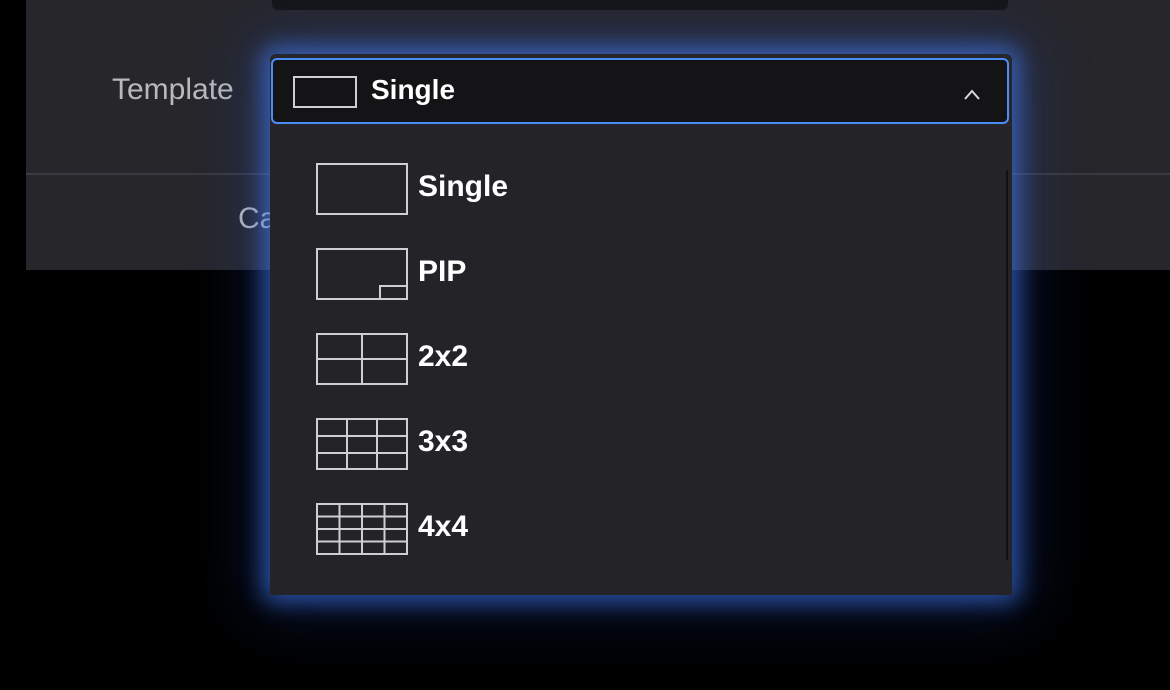 The image size is (1170, 690). I want to click on option-3x3: 3x3, so click(635, 445).